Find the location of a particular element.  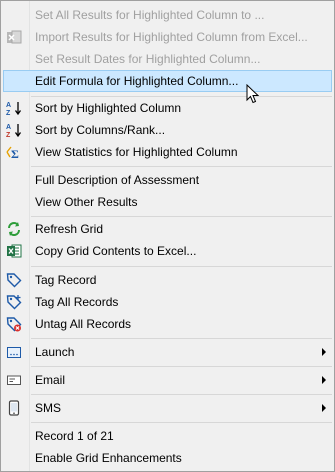

menu-item-label: Full Description of Assessment is located at coordinates (117, 180).